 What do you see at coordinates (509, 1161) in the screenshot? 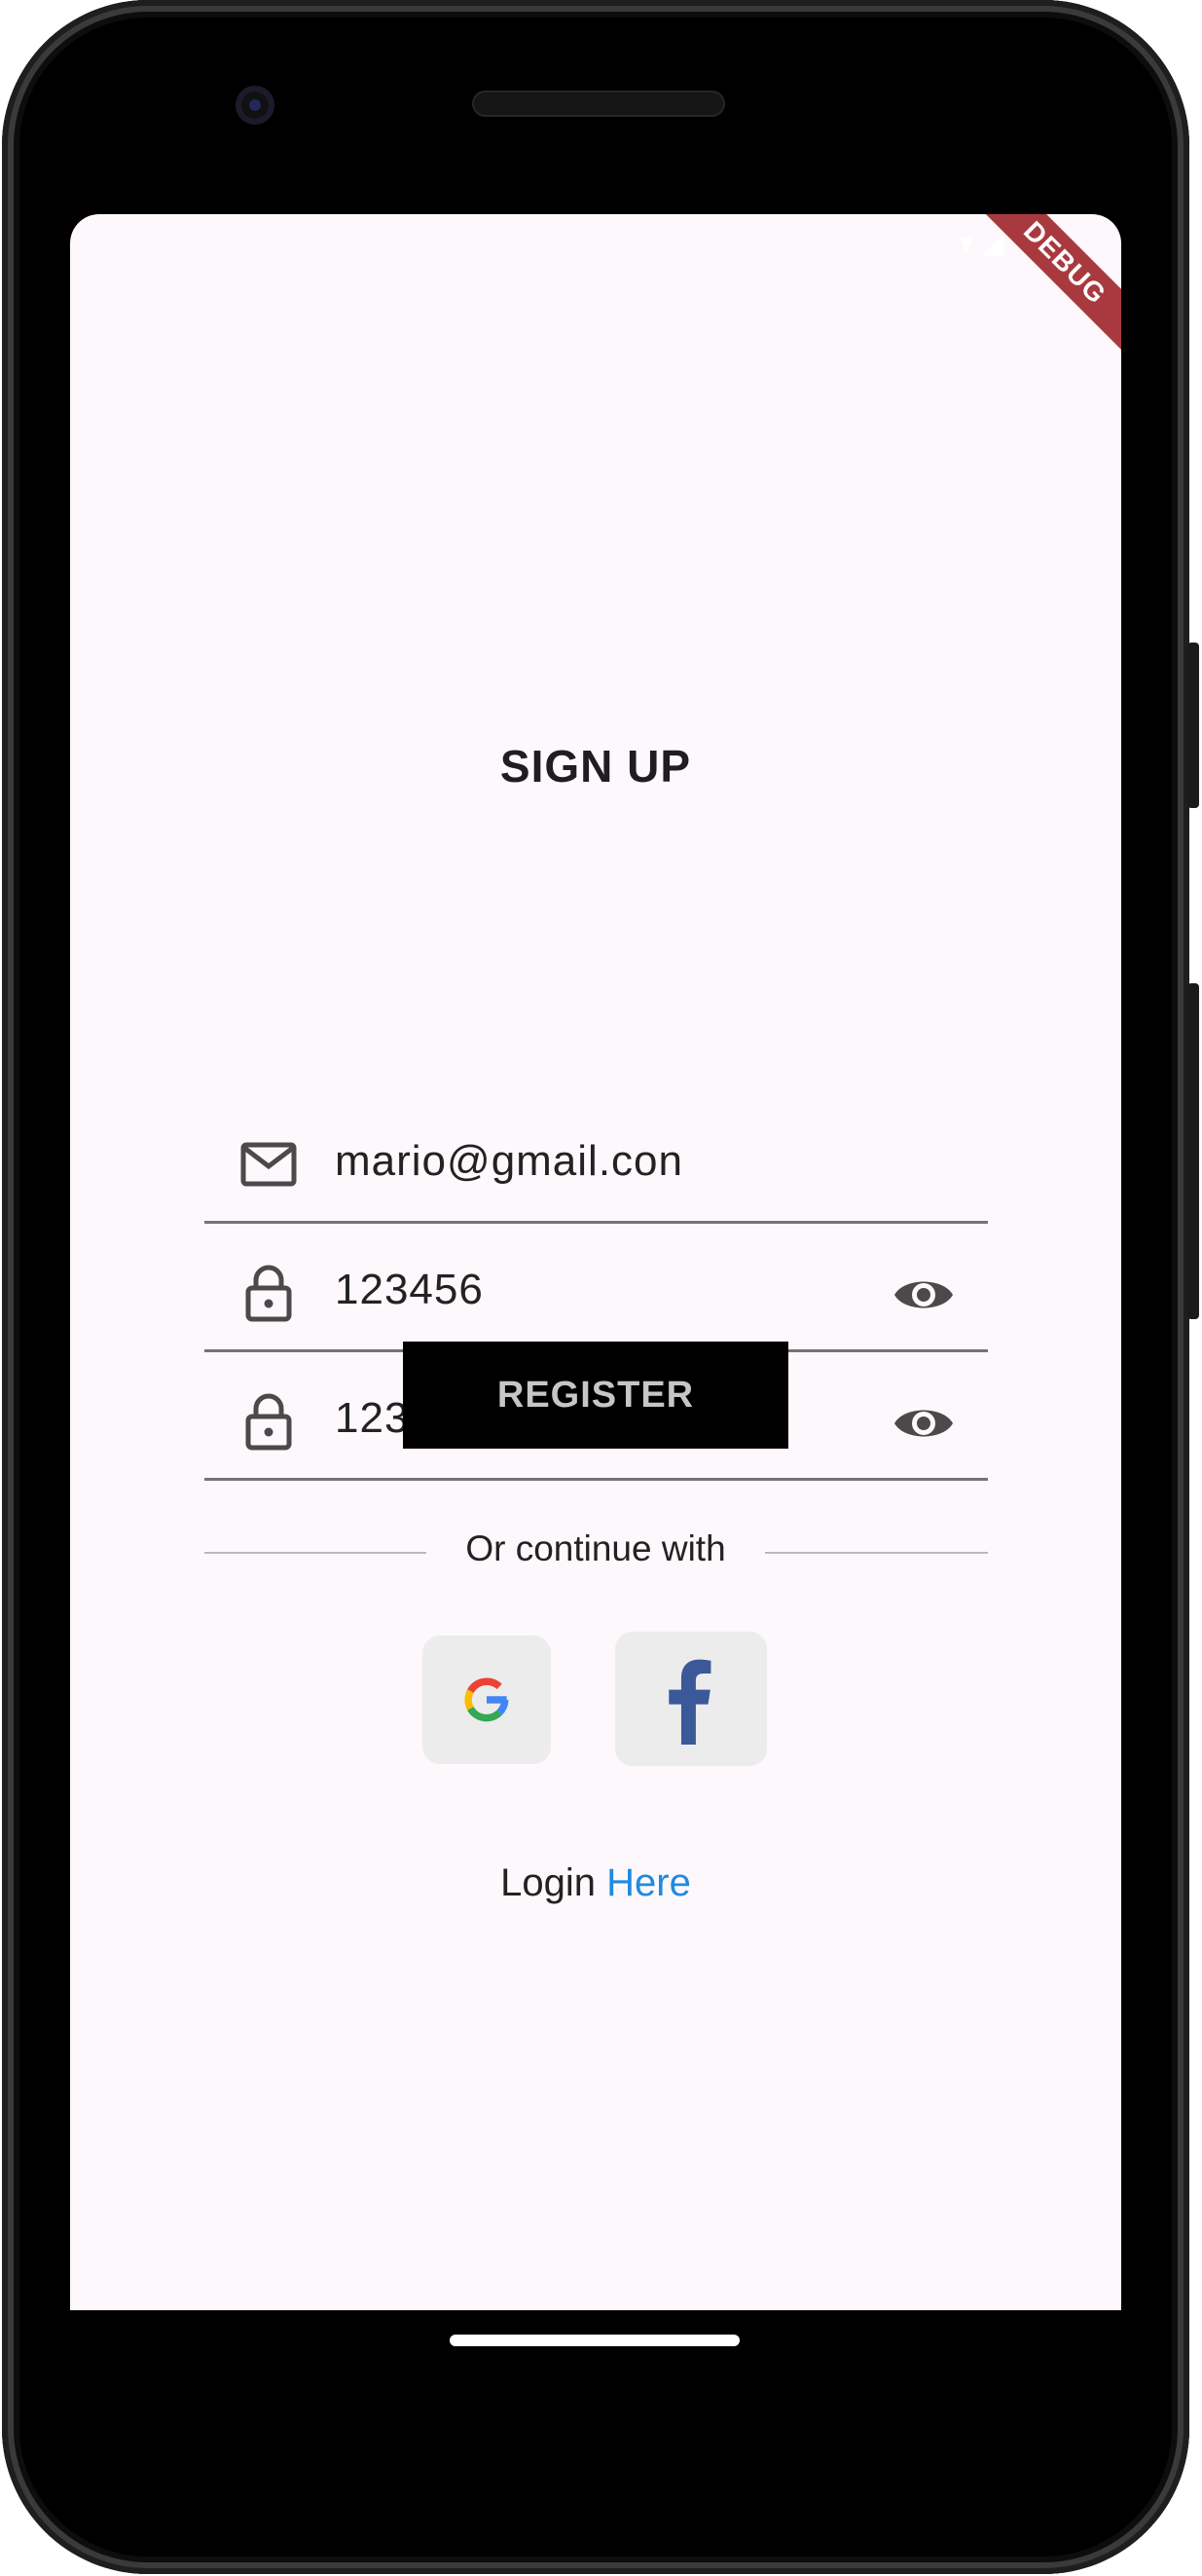
I see `email-value: mario@gmail.con` at bounding box center [509, 1161].